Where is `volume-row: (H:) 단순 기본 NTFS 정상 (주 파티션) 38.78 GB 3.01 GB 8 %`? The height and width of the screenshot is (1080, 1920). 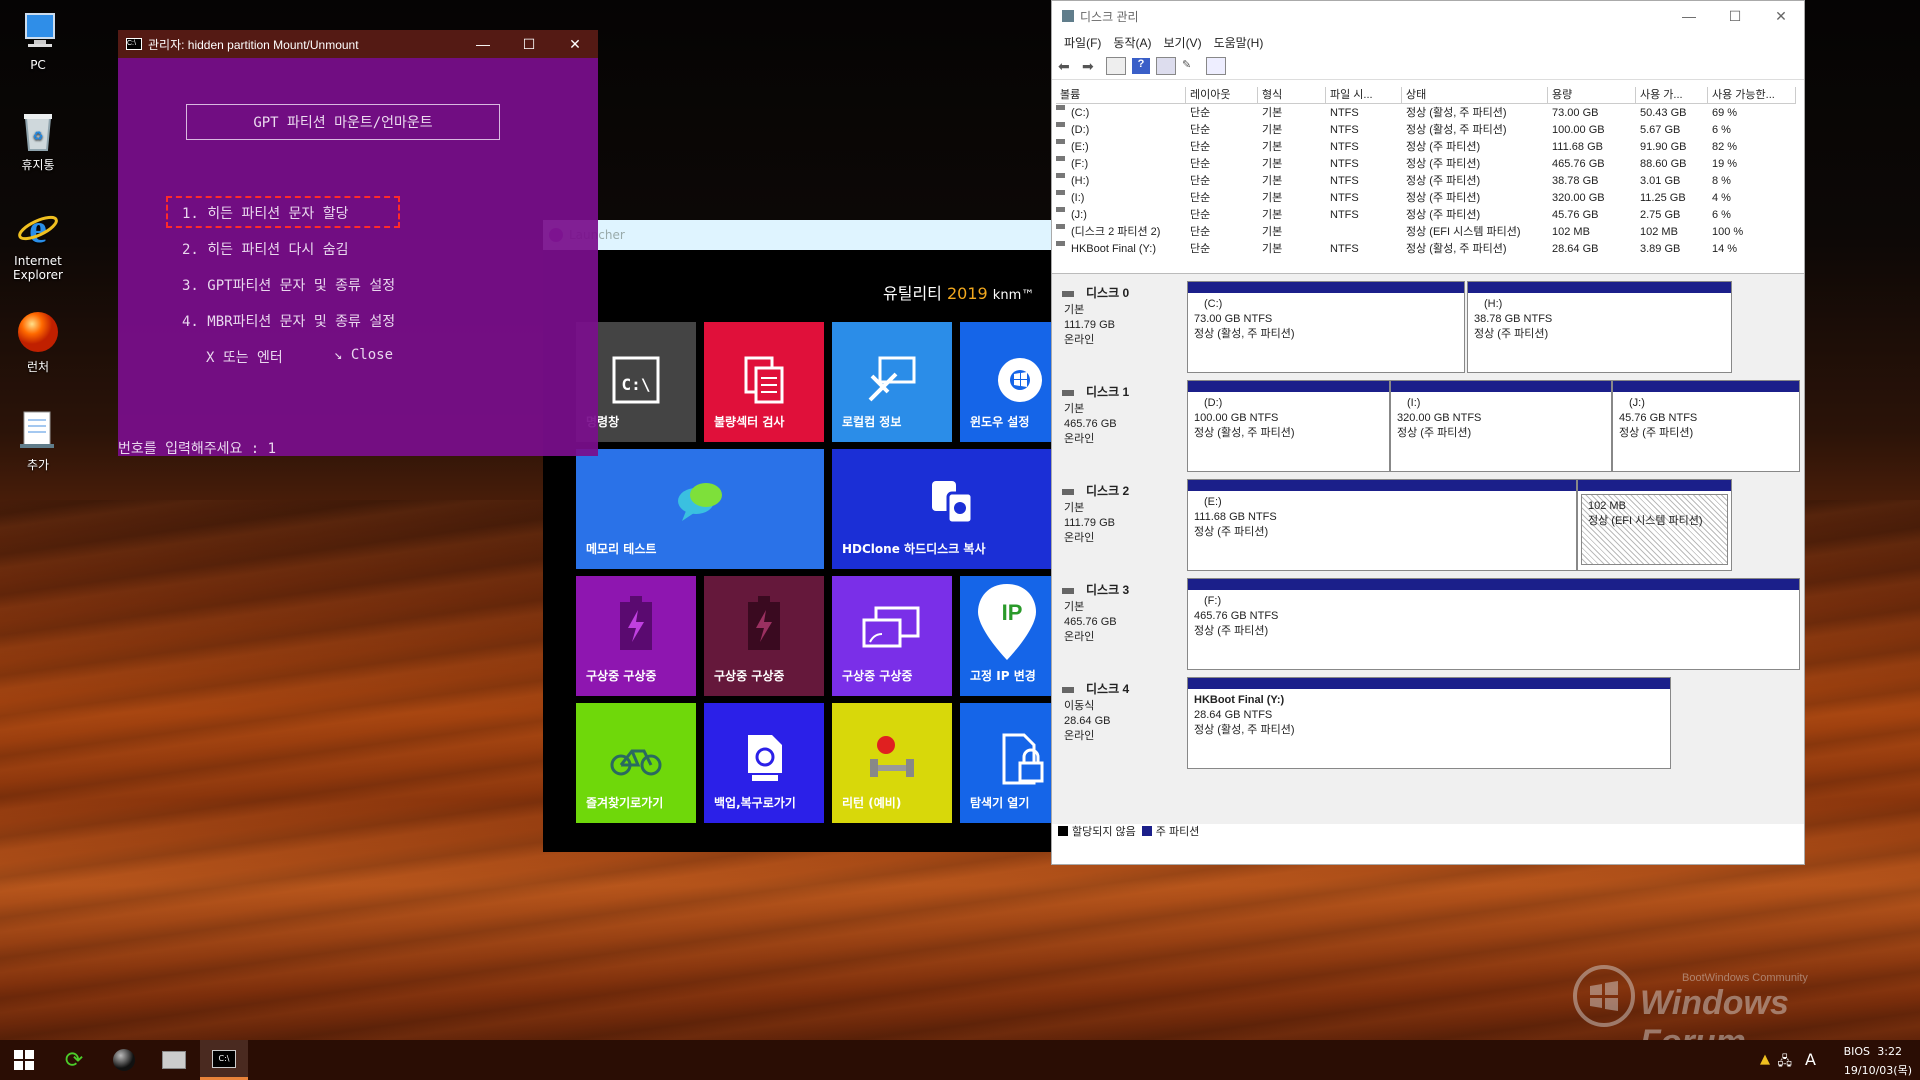
volume-row: (H:) 단순 기본 NTFS 정상 (주 파티션) 38.78 GB 3.01 GB 8 % is located at coordinates (1426, 181).